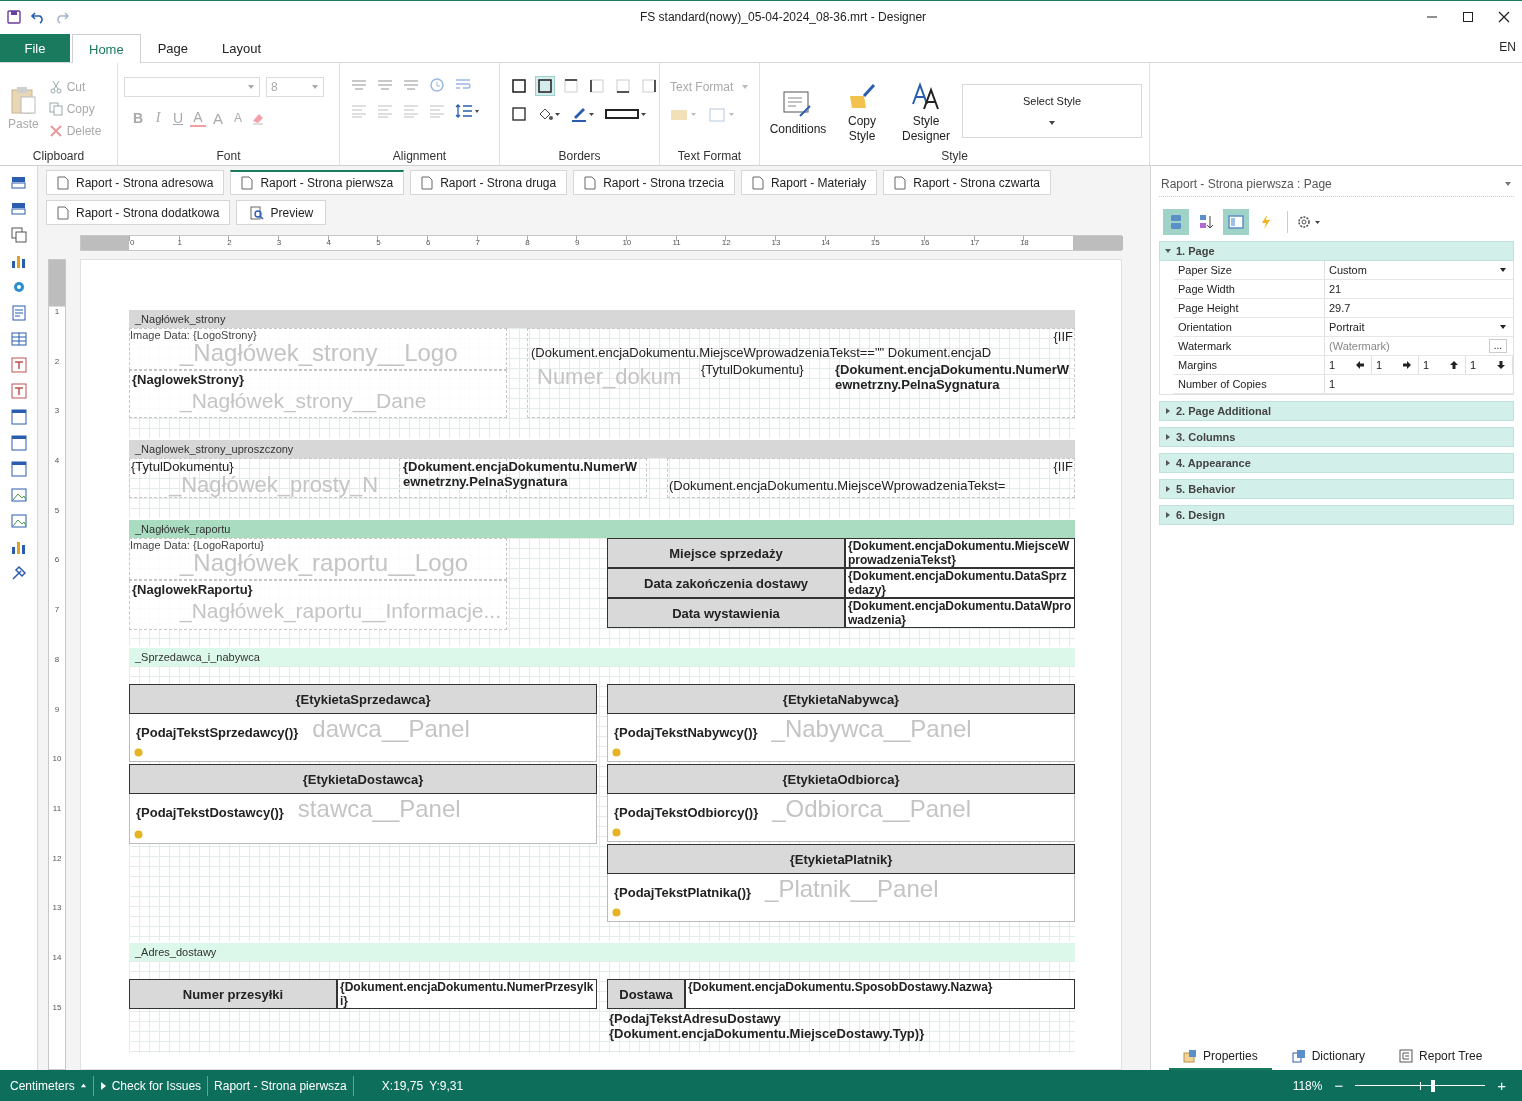 The width and height of the screenshot is (1522, 1101). Describe the element at coordinates (1468, 16) in the screenshot. I see `maximize-icon` at that location.